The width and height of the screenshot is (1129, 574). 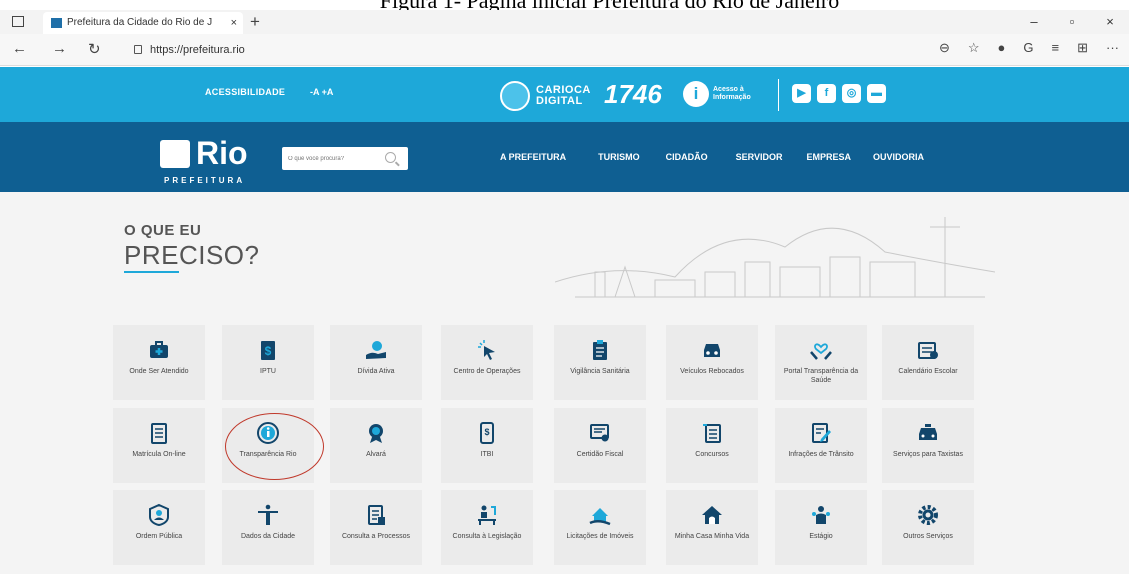 What do you see at coordinates (1028, 48) in the screenshot?
I see `g-extension-icon: G` at bounding box center [1028, 48].